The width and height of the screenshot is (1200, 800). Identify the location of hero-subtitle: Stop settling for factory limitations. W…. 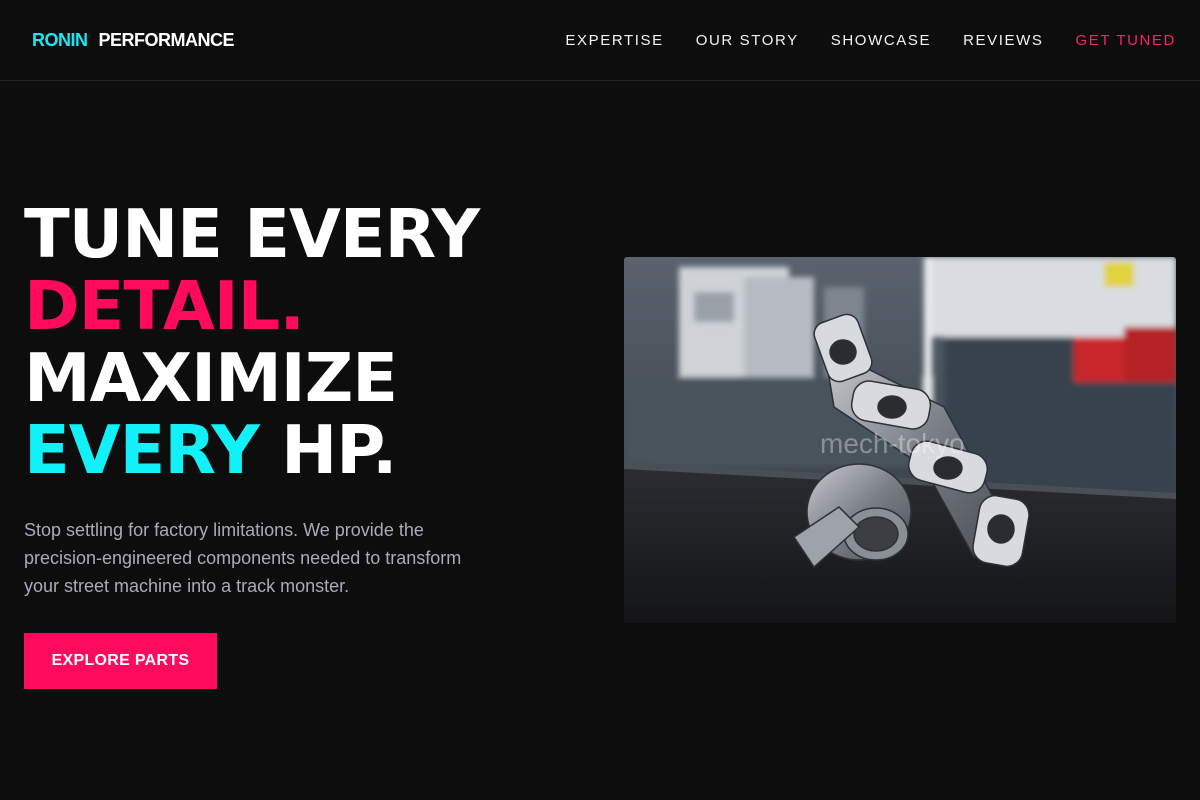
(243, 558).